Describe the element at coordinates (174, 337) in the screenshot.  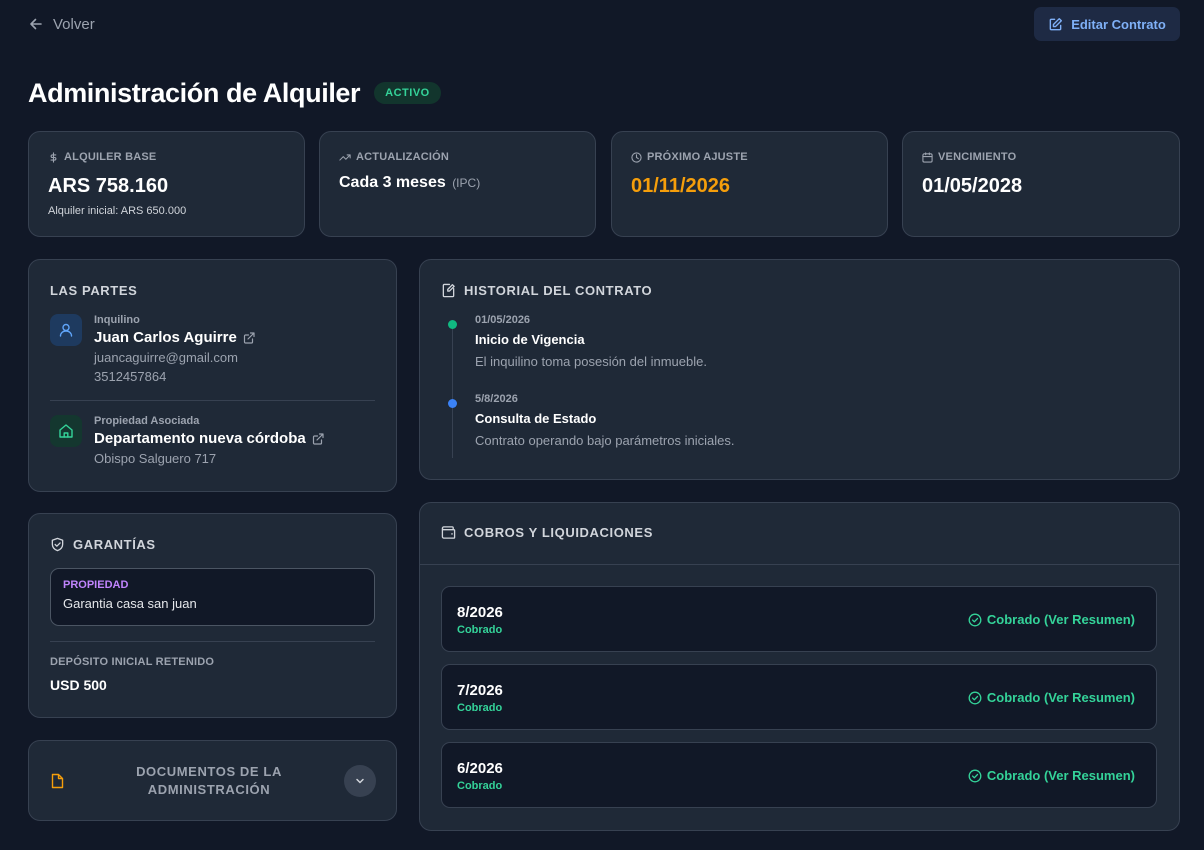
I see `tenant-name-link: Juan Carlos Aguirre` at that location.